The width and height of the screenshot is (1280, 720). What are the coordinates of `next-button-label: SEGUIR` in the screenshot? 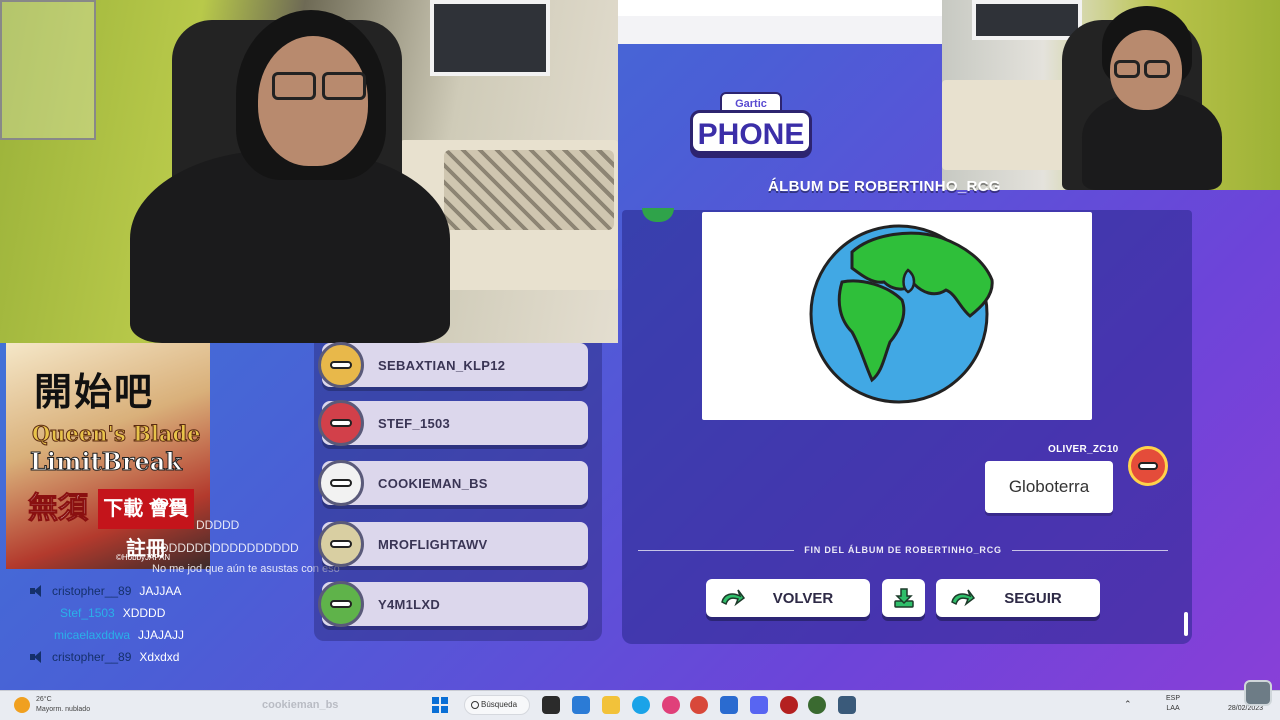 It's located at (1033, 598).